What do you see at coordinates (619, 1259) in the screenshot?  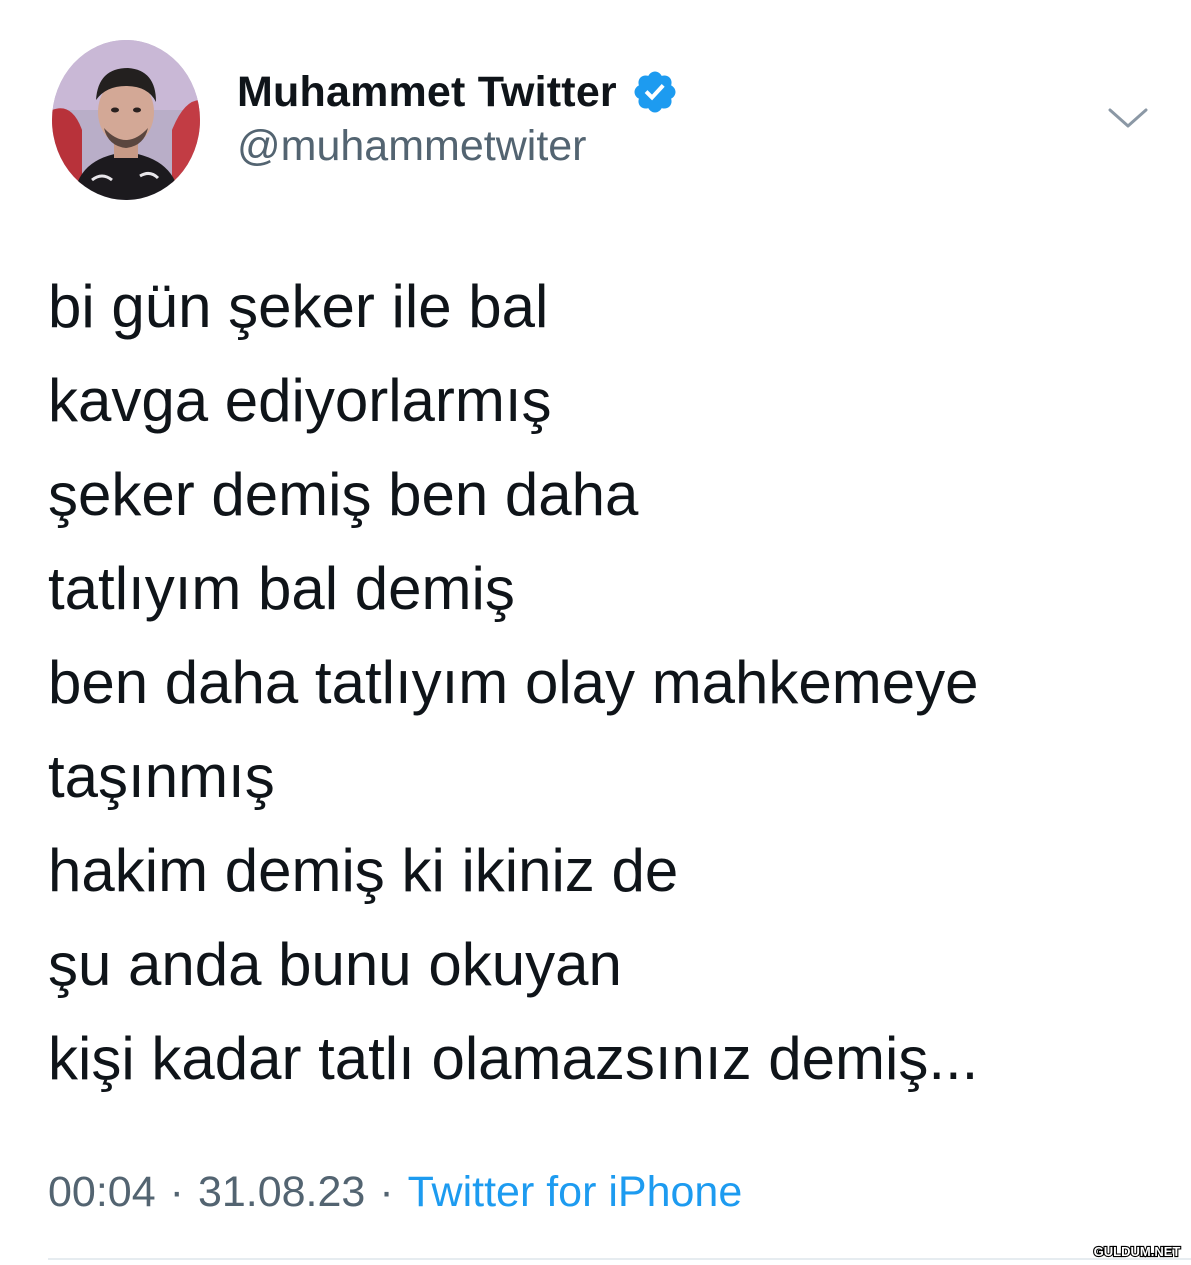 I see `divider` at bounding box center [619, 1259].